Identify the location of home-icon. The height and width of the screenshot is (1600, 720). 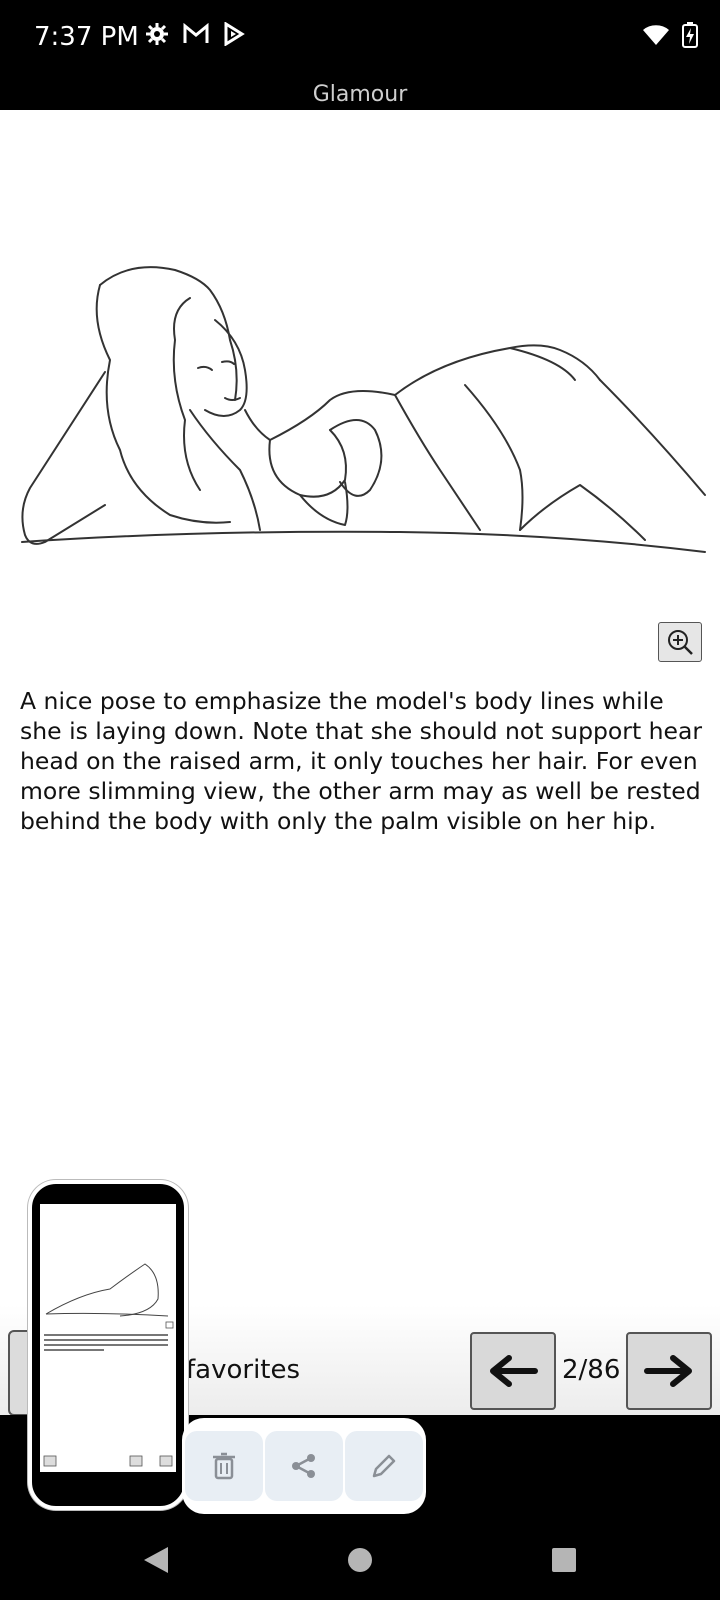
(360, 1560).